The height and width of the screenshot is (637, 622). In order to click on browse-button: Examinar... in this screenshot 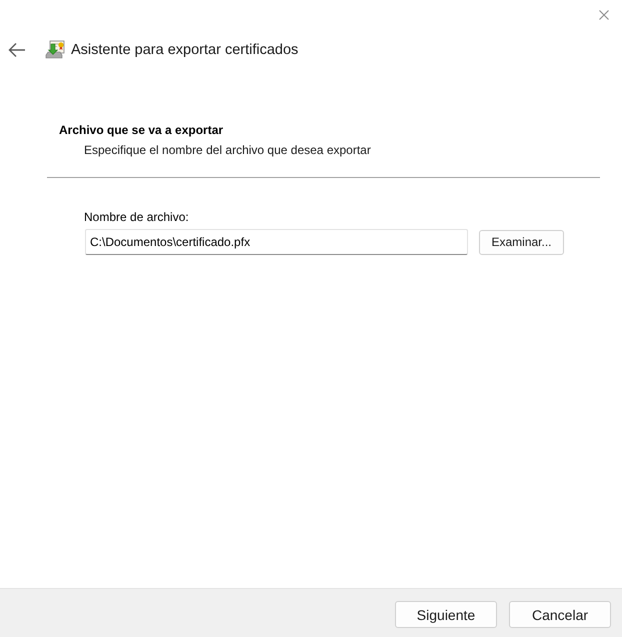, I will do `click(521, 242)`.